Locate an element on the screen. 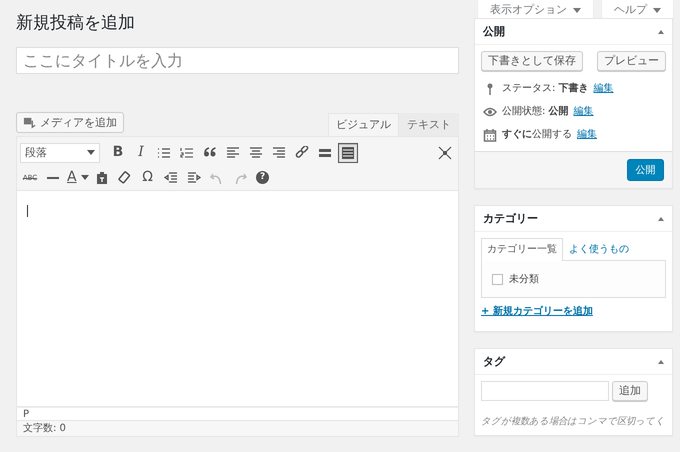  toolbar-toggle-icon is located at coordinates (348, 153).